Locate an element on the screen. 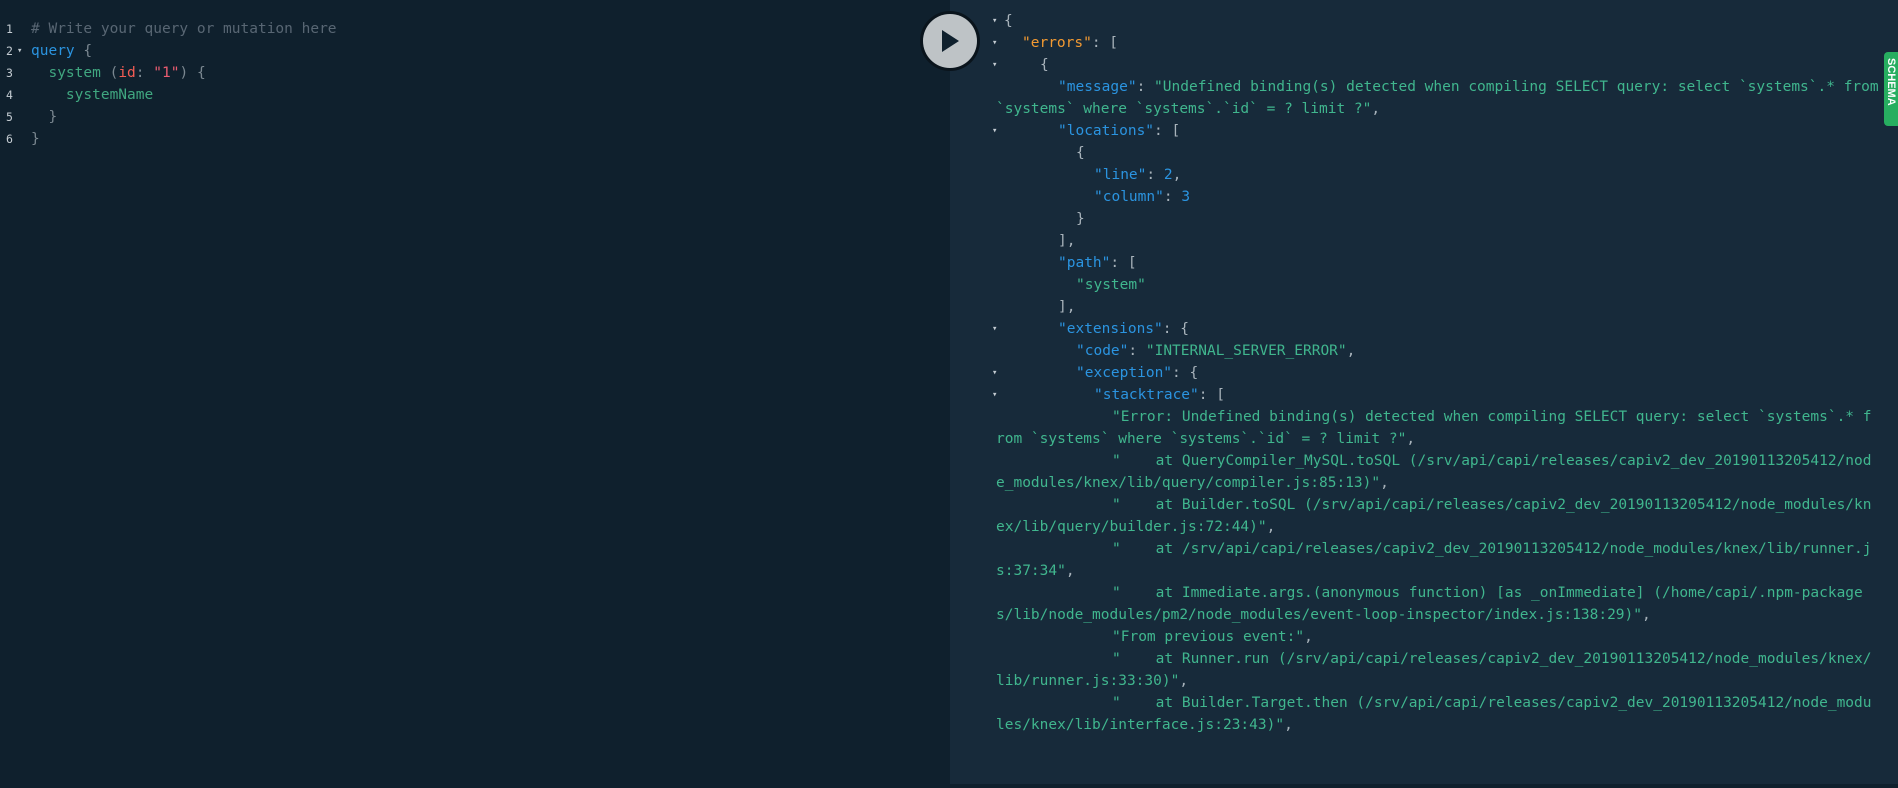 The image size is (1898, 788). json-token: 2 is located at coordinates (1168, 175).